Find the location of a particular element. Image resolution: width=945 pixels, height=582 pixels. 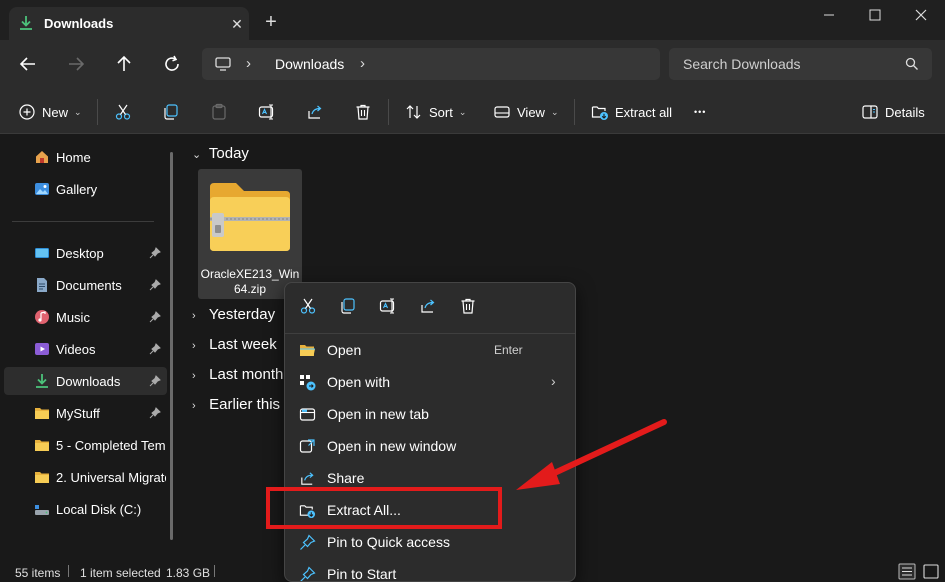

sort-icon is located at coordinates (413, 112).